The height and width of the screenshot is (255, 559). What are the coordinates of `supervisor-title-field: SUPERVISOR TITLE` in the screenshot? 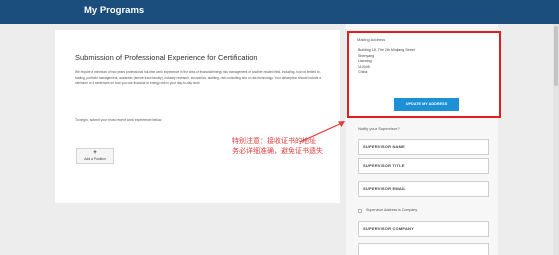 It's located at (423, 166).